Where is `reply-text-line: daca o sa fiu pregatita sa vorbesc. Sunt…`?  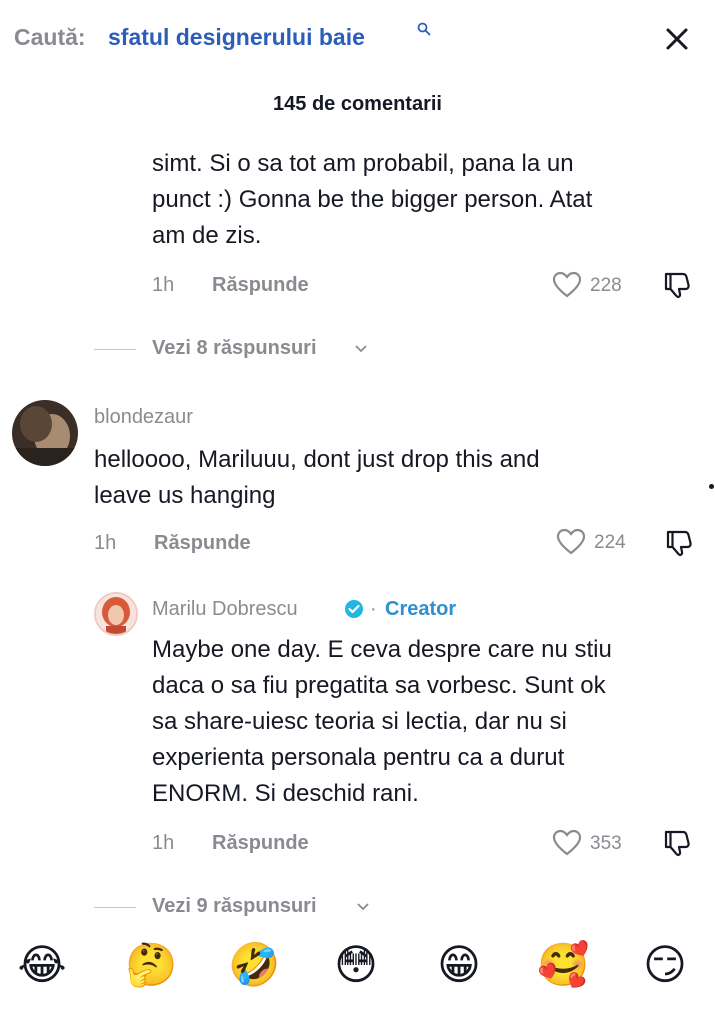 reply-text-line: daca o sa fiu pregatita sa vorbesc. Sunt… is located at coordinates (379, 685).